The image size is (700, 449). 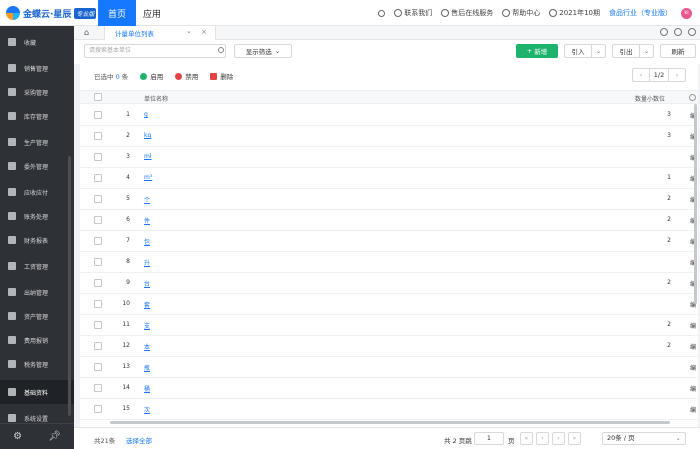 I want to click on service-link: 售后在线服务, so click(x=467, y=13).